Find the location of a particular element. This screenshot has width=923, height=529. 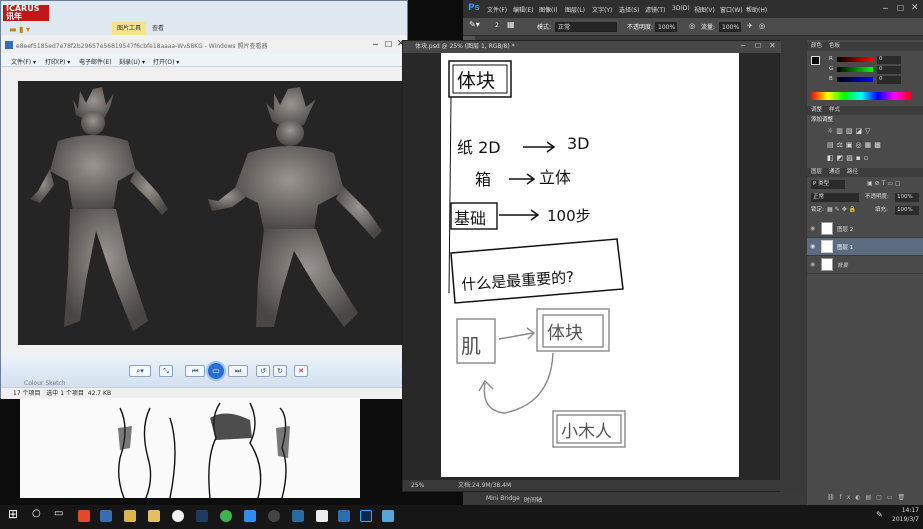

layer-blend-mode: 正常 is located at coordinates (835, 197).